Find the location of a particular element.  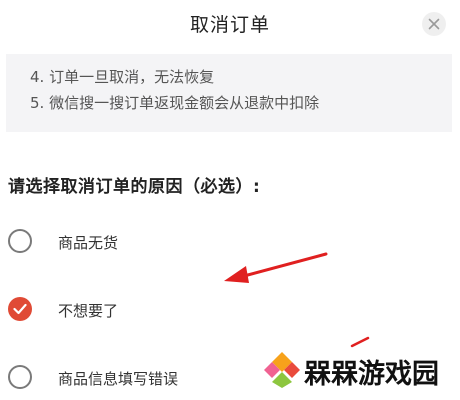

close-icon is located at coordinates (434, 24).